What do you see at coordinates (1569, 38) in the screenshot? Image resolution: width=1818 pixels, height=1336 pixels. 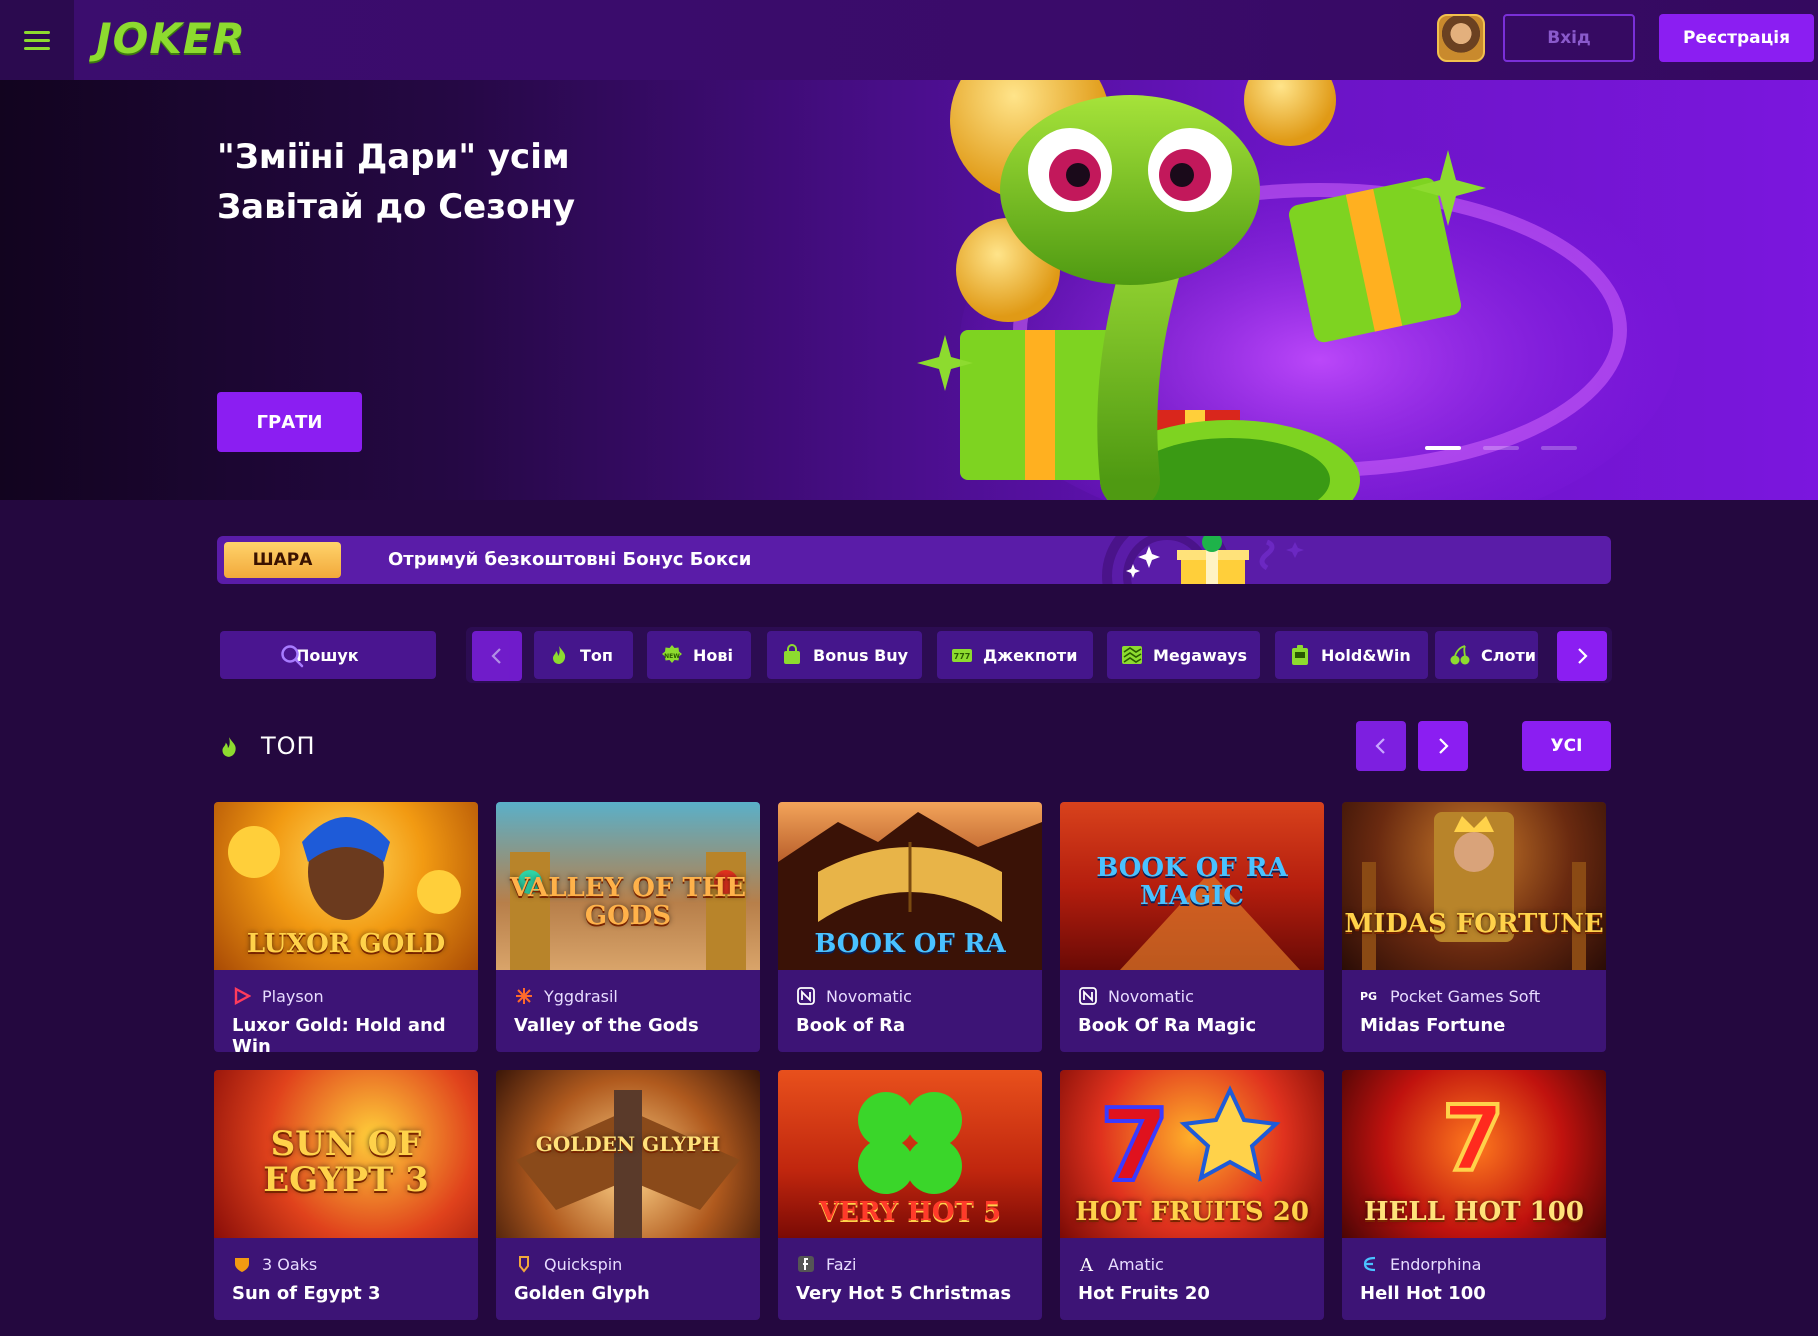 I see `login-button: Вхід` at bounding box center [1569, 38].